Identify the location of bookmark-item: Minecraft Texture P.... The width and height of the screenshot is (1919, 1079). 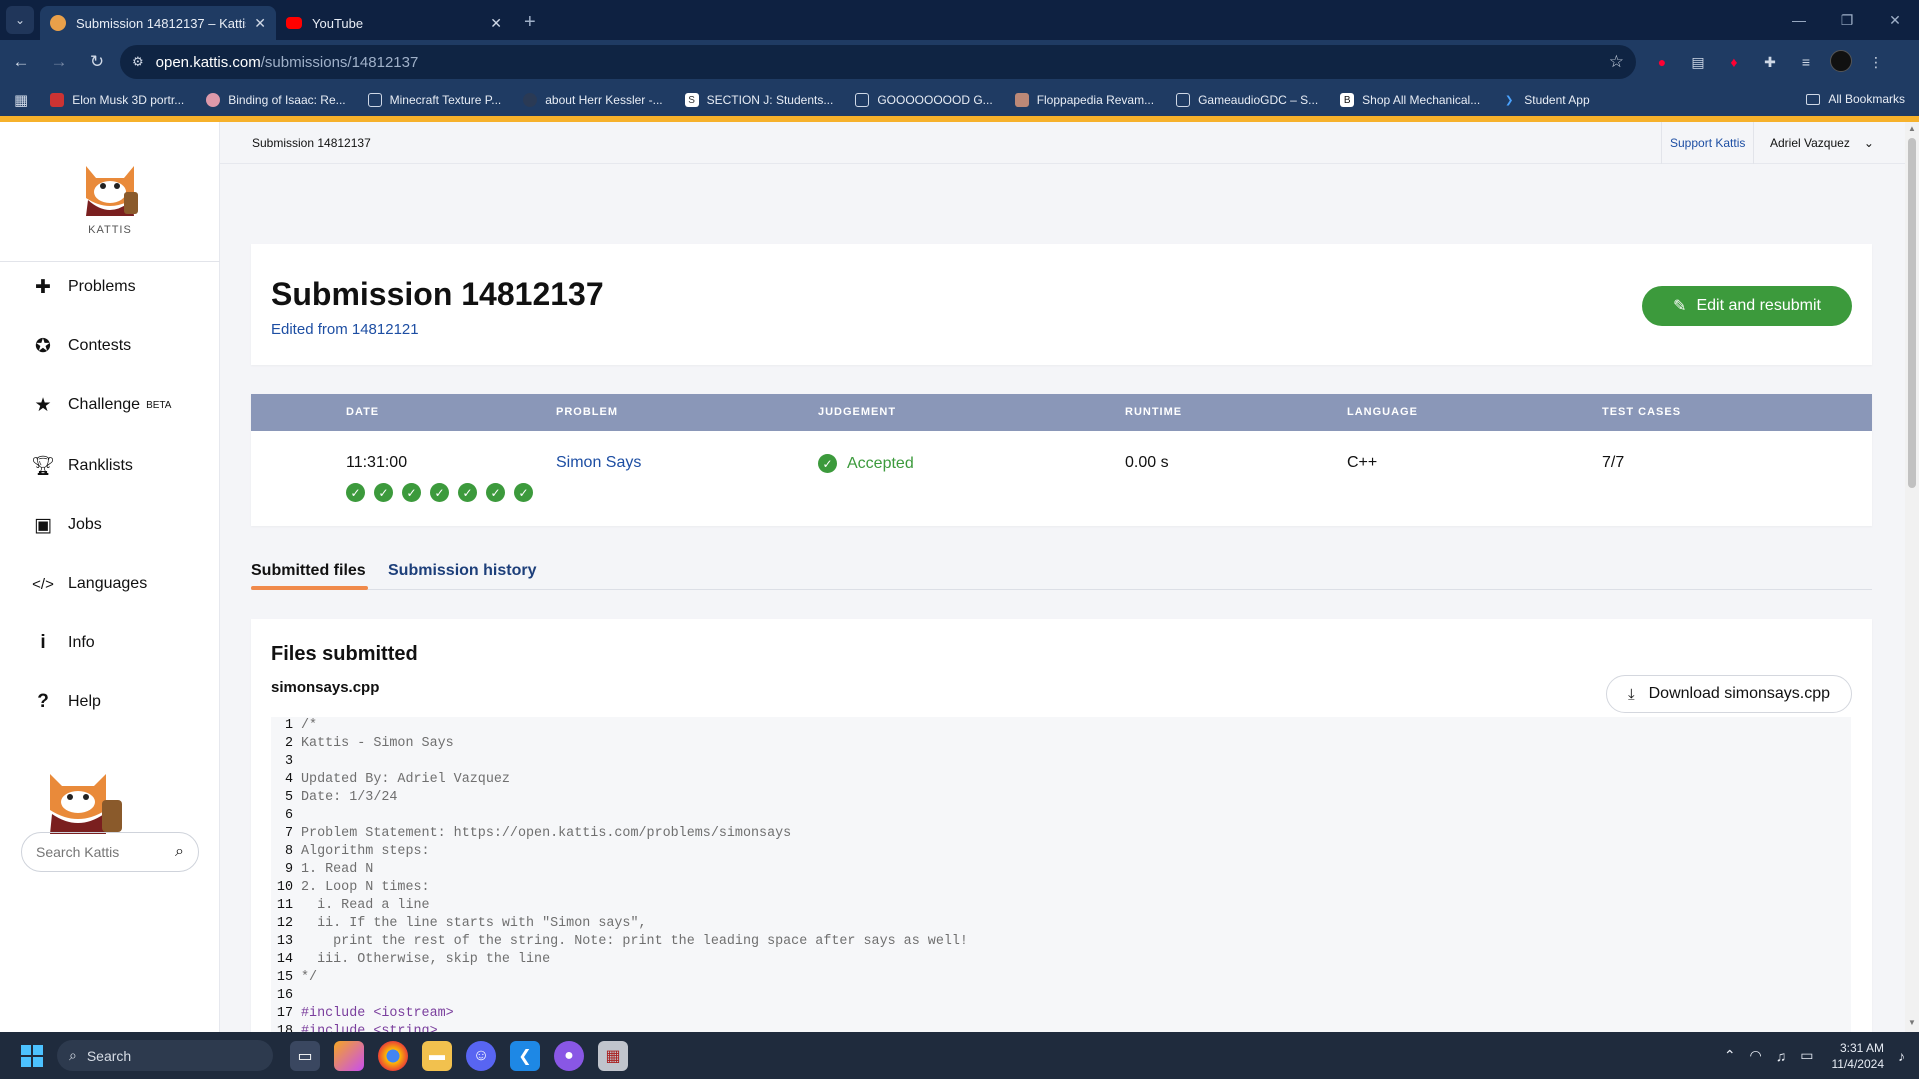
(434, 100).